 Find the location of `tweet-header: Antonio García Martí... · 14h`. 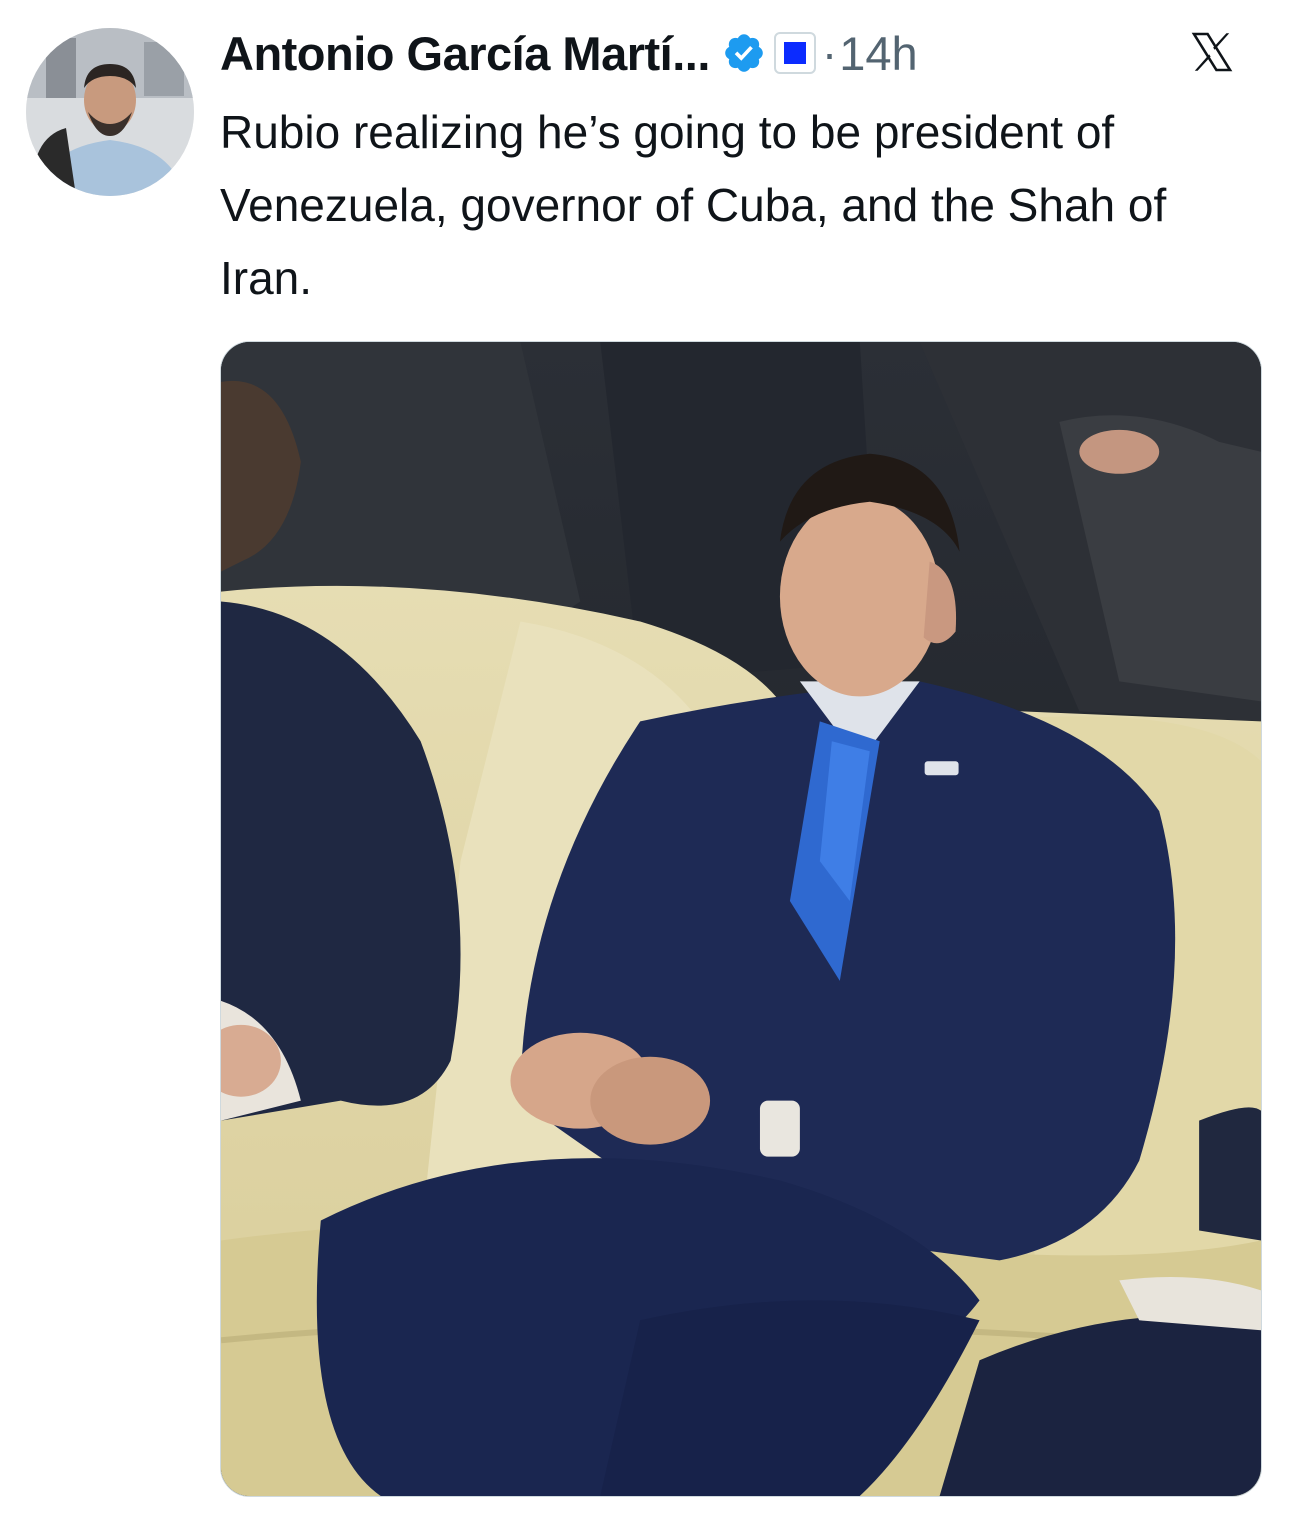

tweet-header: Antonio García Martí... · 14h is located at coordinates (745, 53).